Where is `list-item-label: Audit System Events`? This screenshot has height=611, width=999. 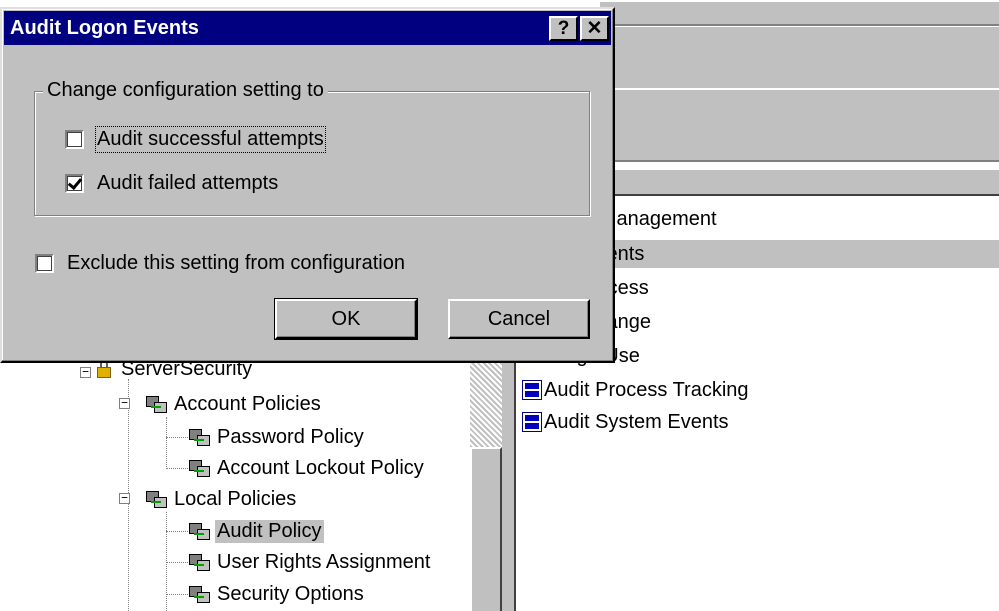
list-item-label: Audit System Events is located at coordinates (636, 421).